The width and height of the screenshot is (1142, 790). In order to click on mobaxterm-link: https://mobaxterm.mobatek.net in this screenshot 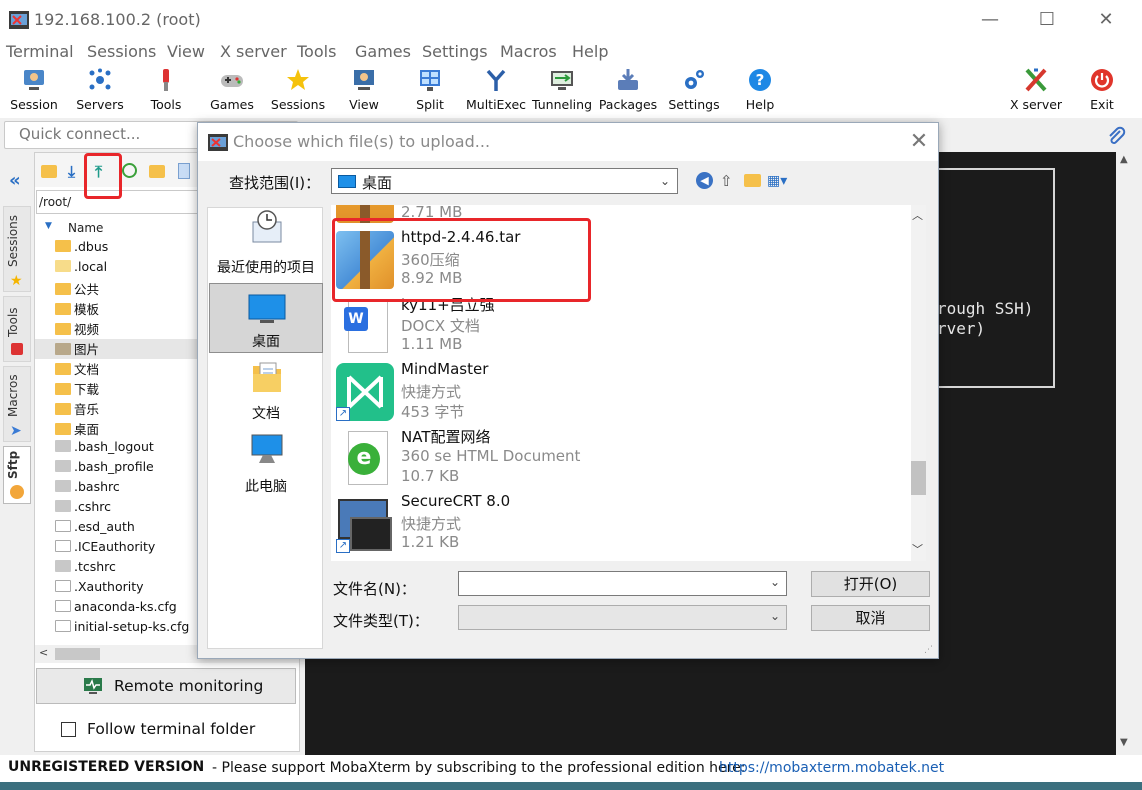, I will do `click(831, 768)`.